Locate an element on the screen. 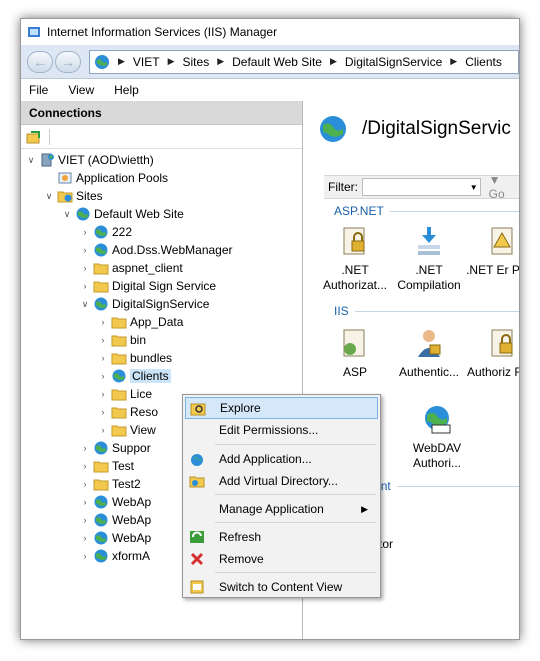 The image size is (540, 661). tree-node: › Aod.Dss.WebManager is located at coordinates (156, 250).